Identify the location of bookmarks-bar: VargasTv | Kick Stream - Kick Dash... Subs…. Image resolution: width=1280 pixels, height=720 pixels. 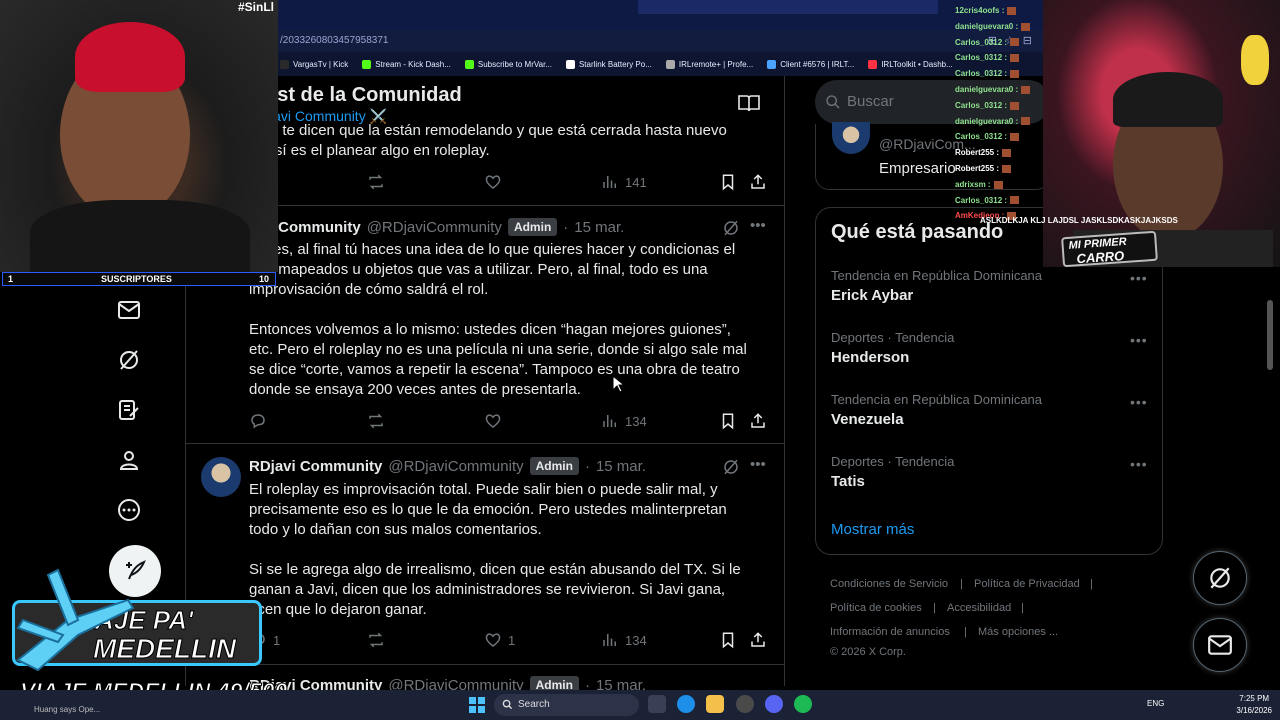
(663, 64).